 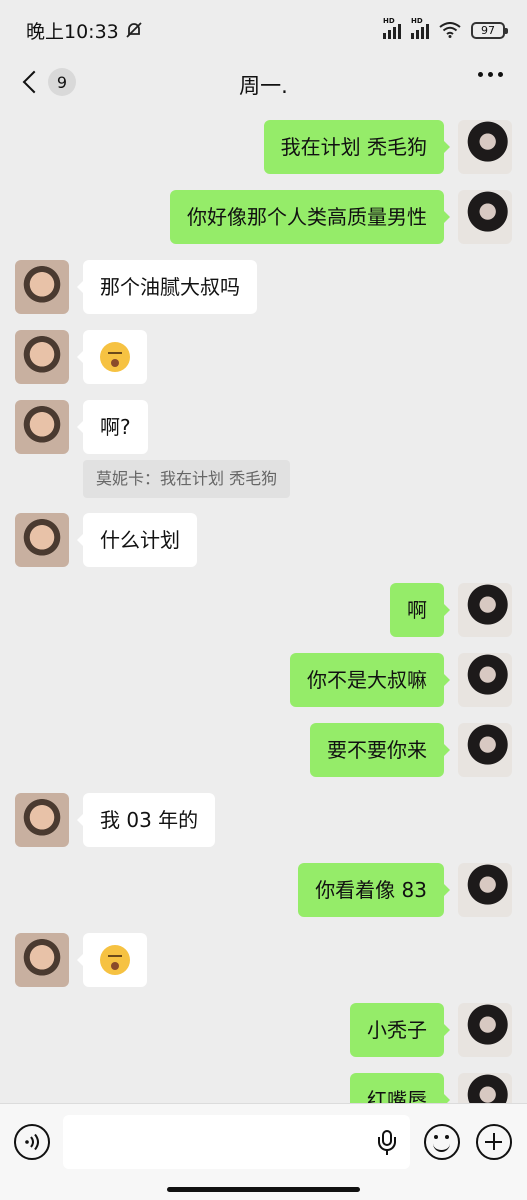 What do you see at coordinates (494, 1142) in the screenshot?
I see `more-actions-button` at bounding box center [494, 1142].